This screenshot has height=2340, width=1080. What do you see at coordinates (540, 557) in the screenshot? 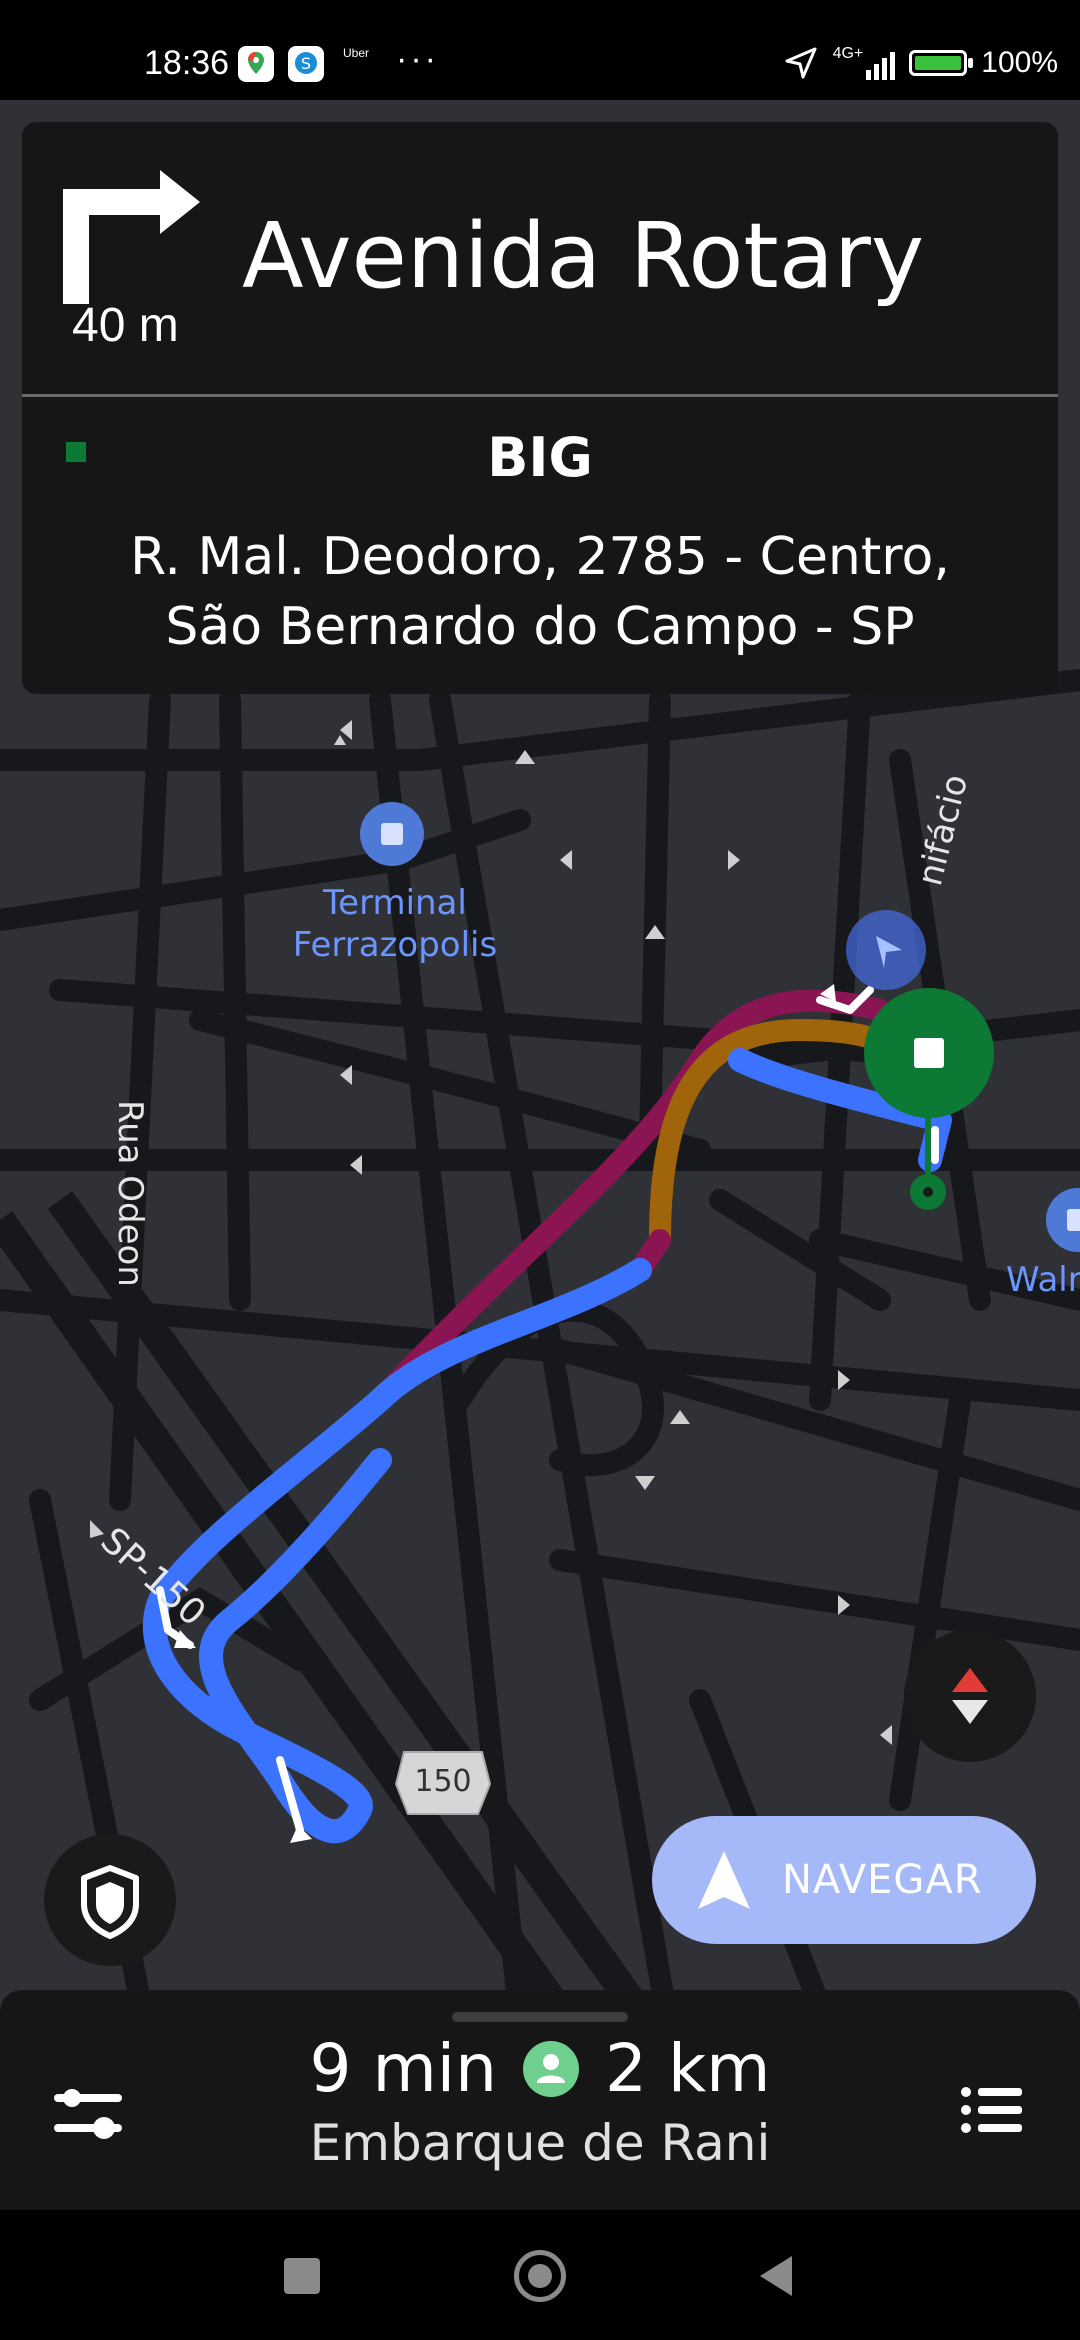
I see `address-line1: R. Mal. Deodoro, 2785 - Centro,` at bounding box center [540, 557].